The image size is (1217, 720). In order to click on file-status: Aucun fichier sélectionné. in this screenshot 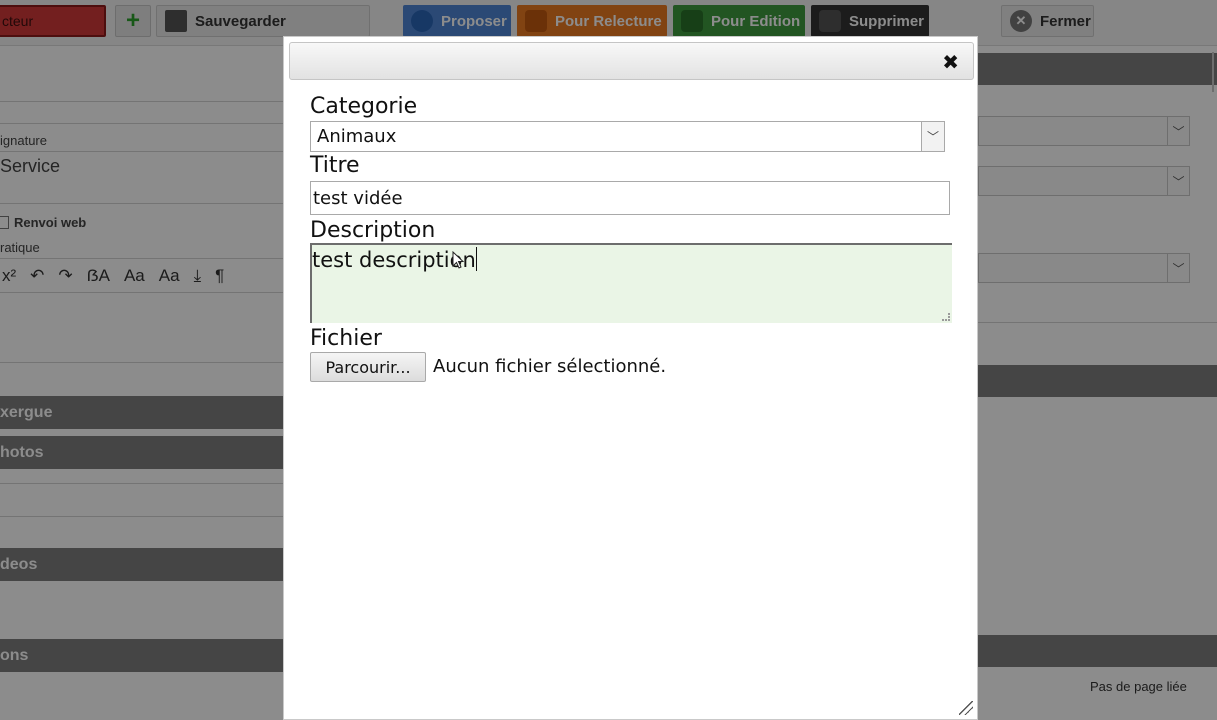, I will do `click(550, 366)`.